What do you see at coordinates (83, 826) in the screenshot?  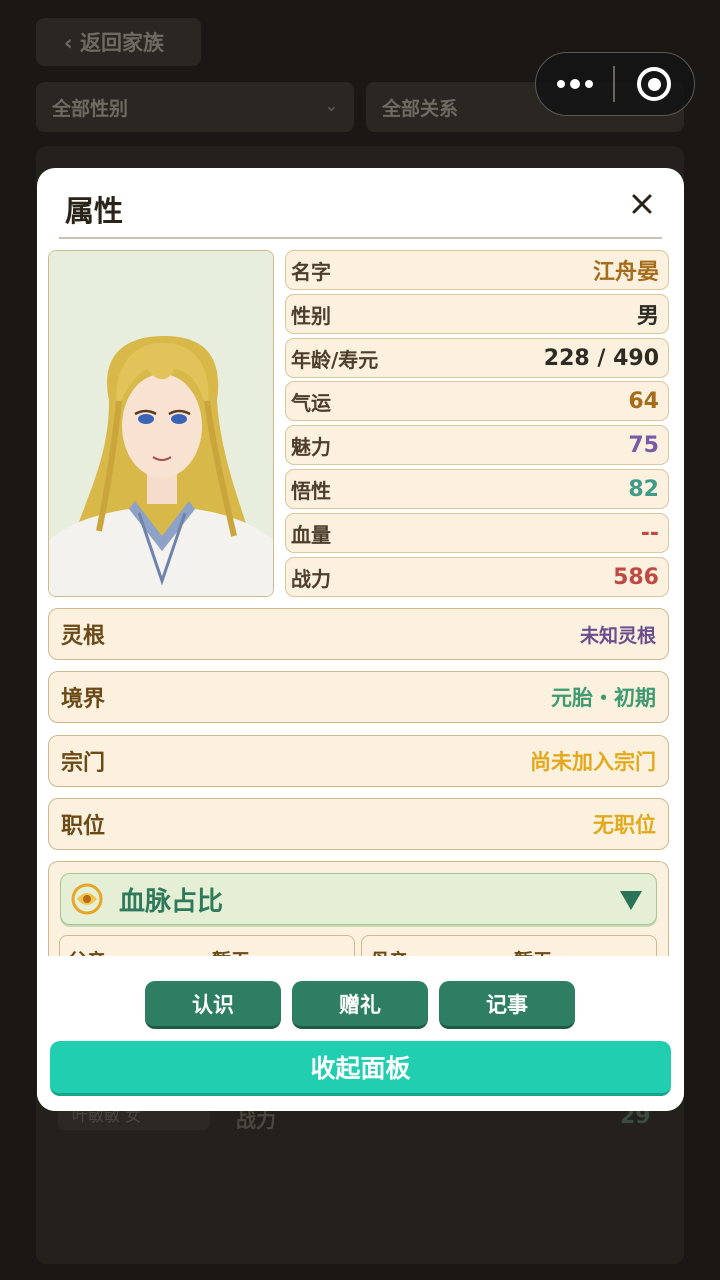 I see `info-label: 职位` at bounding box center [83, 826].